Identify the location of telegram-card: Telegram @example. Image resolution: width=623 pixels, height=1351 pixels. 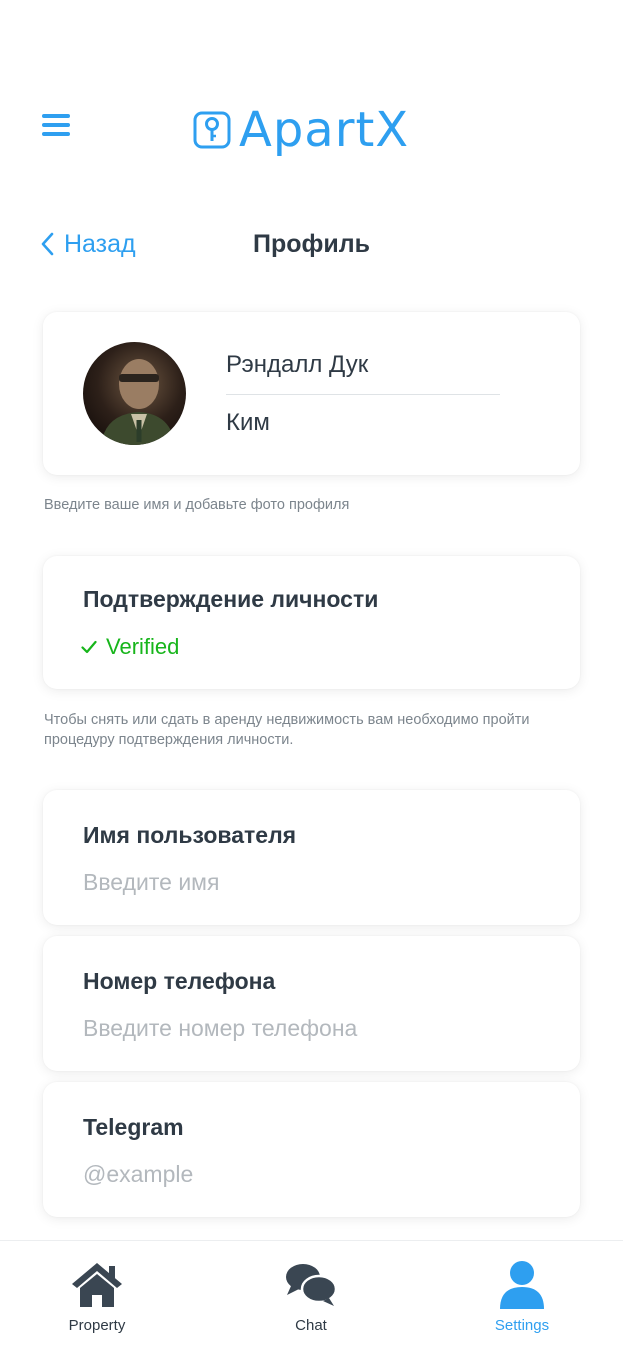
(311, 1149).